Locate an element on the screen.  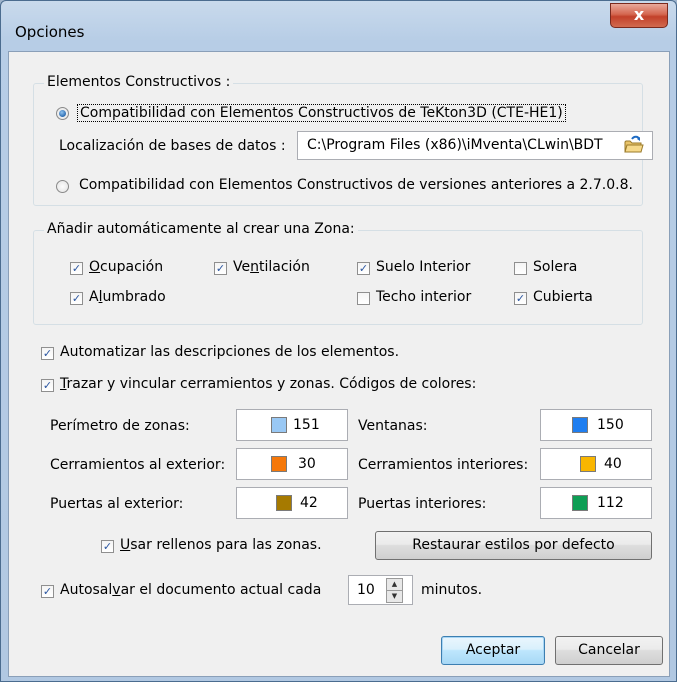
techo-interior-label: Techo interior is located at coordinates (423, 297).